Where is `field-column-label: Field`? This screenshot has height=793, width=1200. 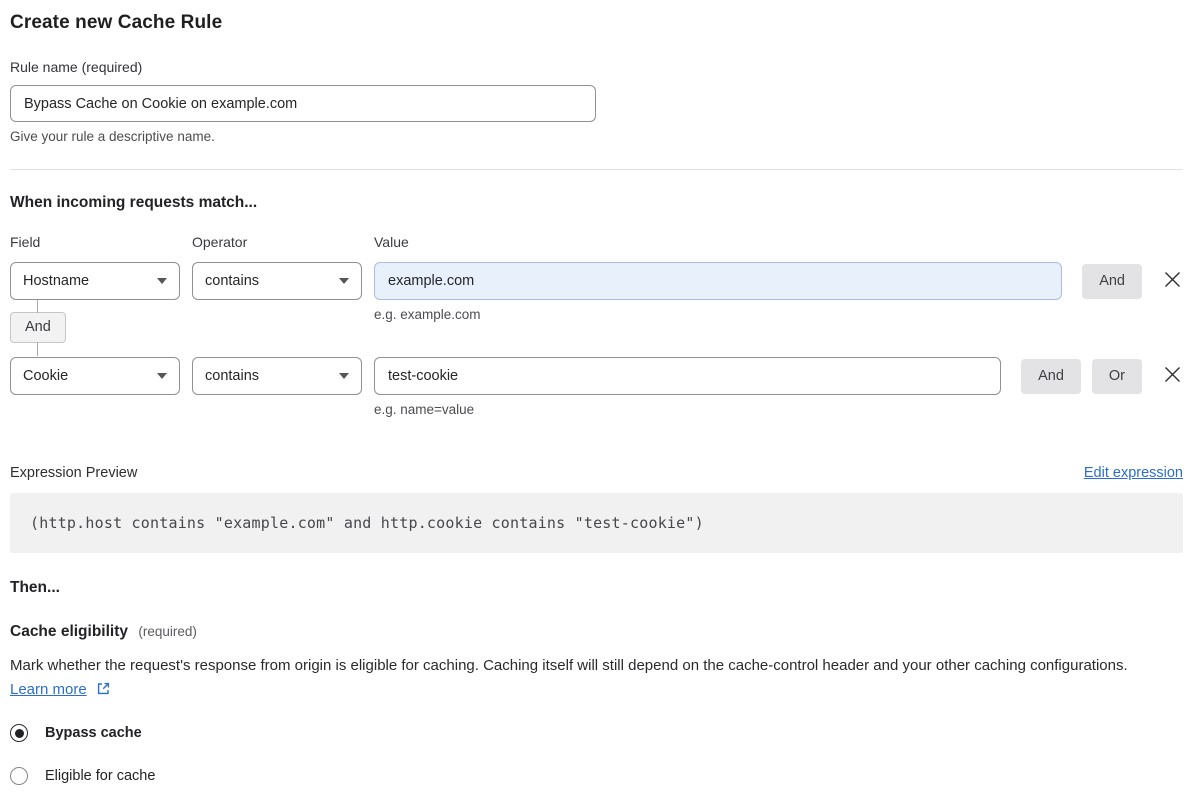 field-column-label: Field is located at coordinates (25, 242).